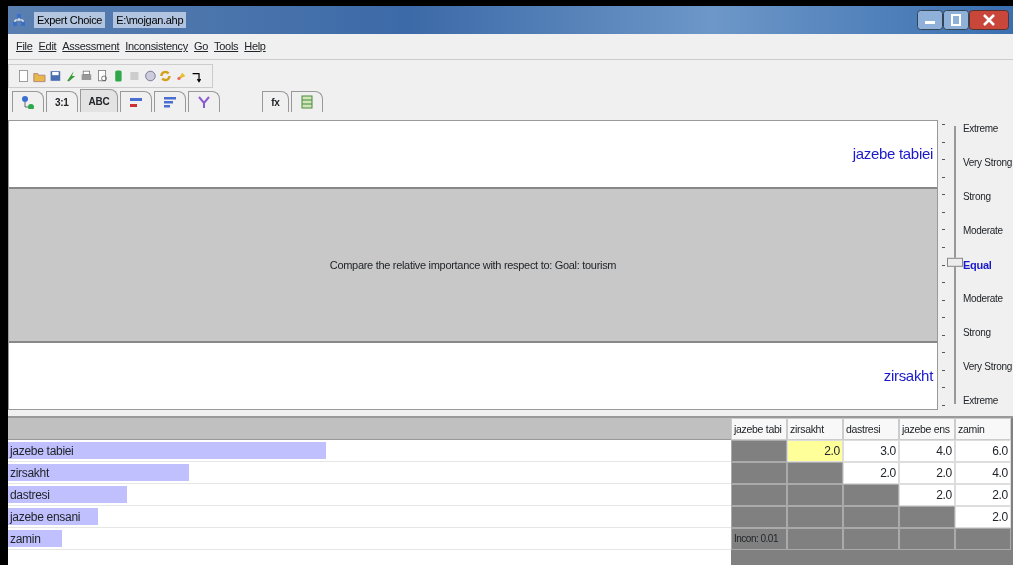 The width and height of the screenshot is (1013, 565). Describe the element at coordinates (71, 76) in the screenshot. I see `lightning-icon` at that location.